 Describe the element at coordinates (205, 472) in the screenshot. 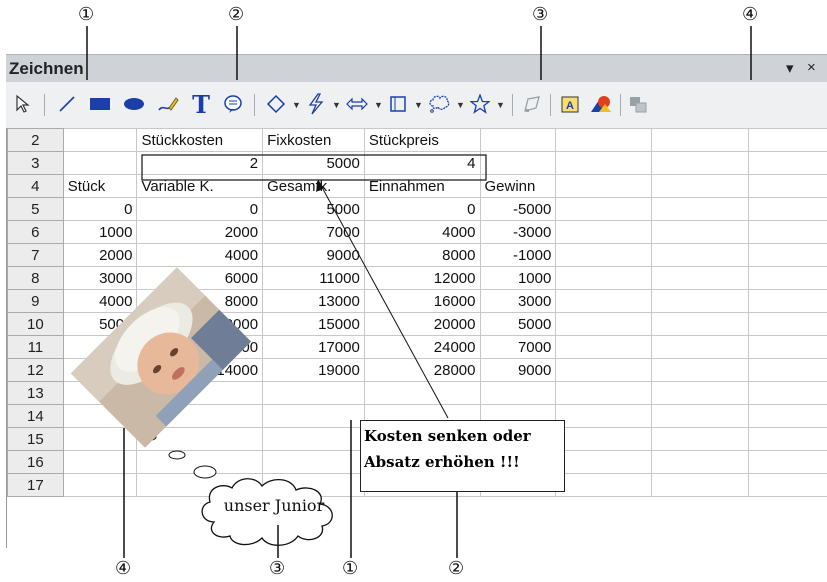

I see `thought-bubble-large` at that location.